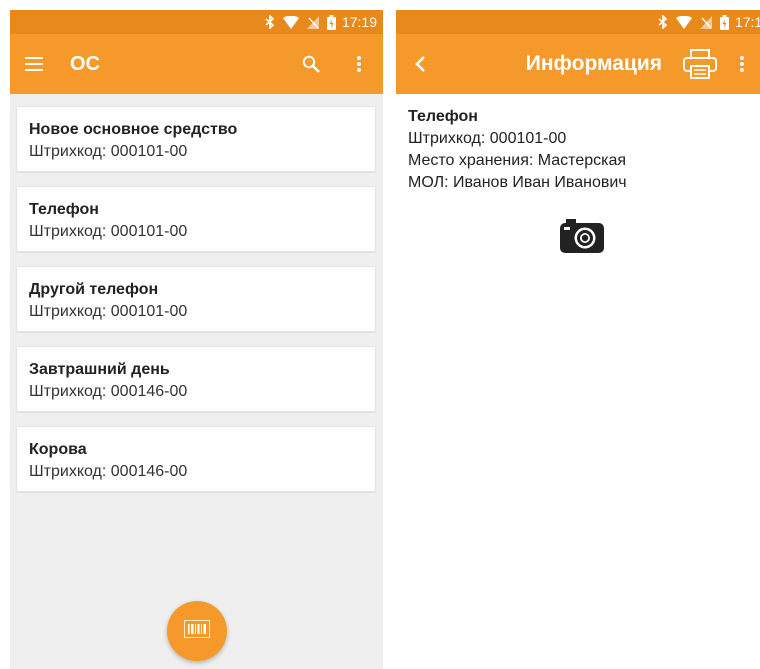 This screenshot has height=669, width=760. Describe the element at coordinates (517, 182) in the screenshot. I see `asset-mol: МОЛ: Иванов Иван Иванович` at that location.